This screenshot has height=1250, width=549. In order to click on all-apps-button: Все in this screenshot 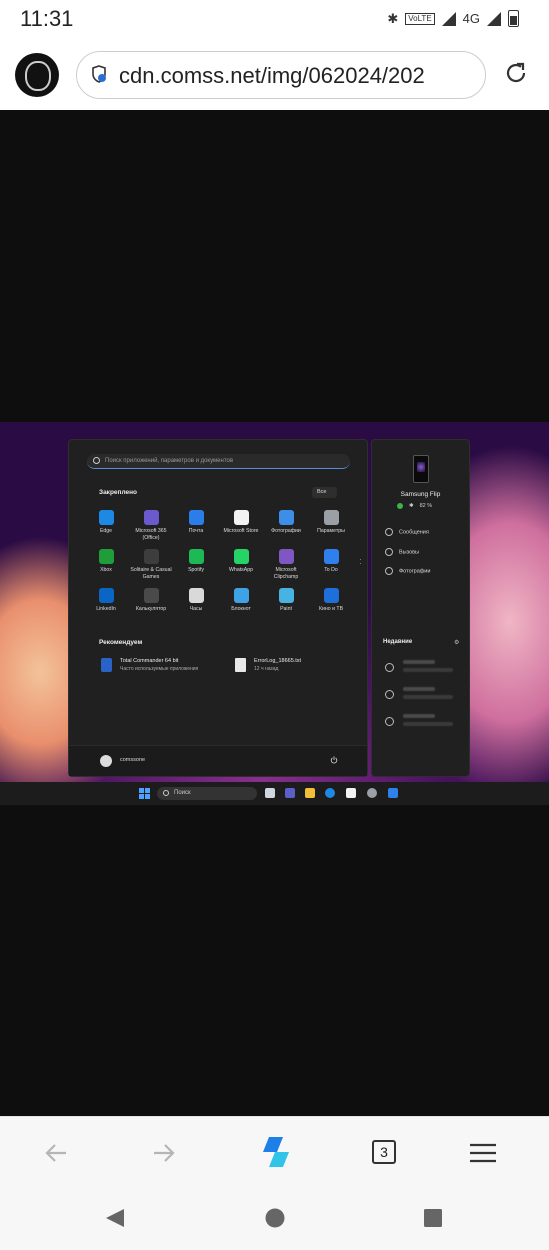, I will do `click(324, 492)`.